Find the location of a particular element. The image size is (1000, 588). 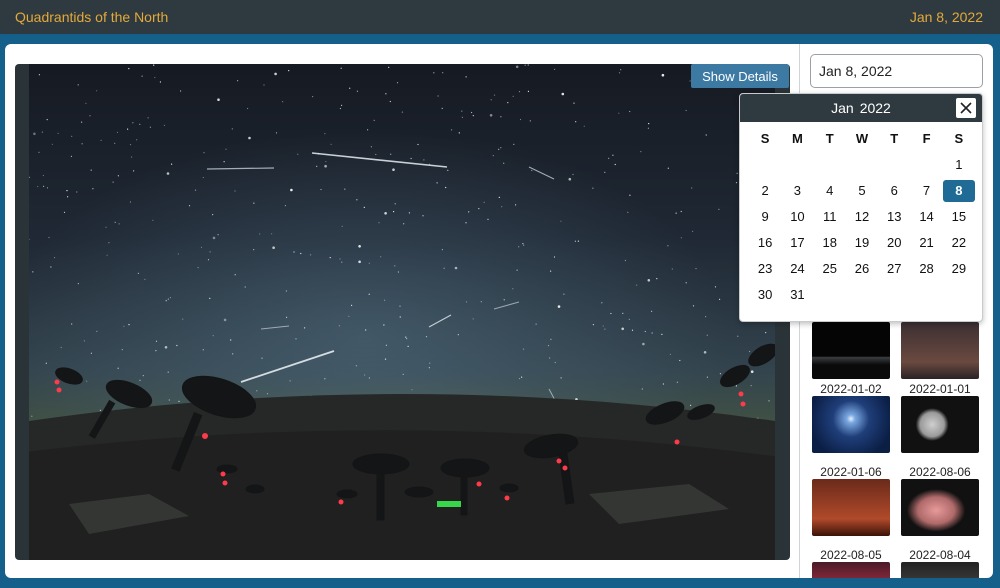

calendar-day: 16 is located at coordinates (765, 243).